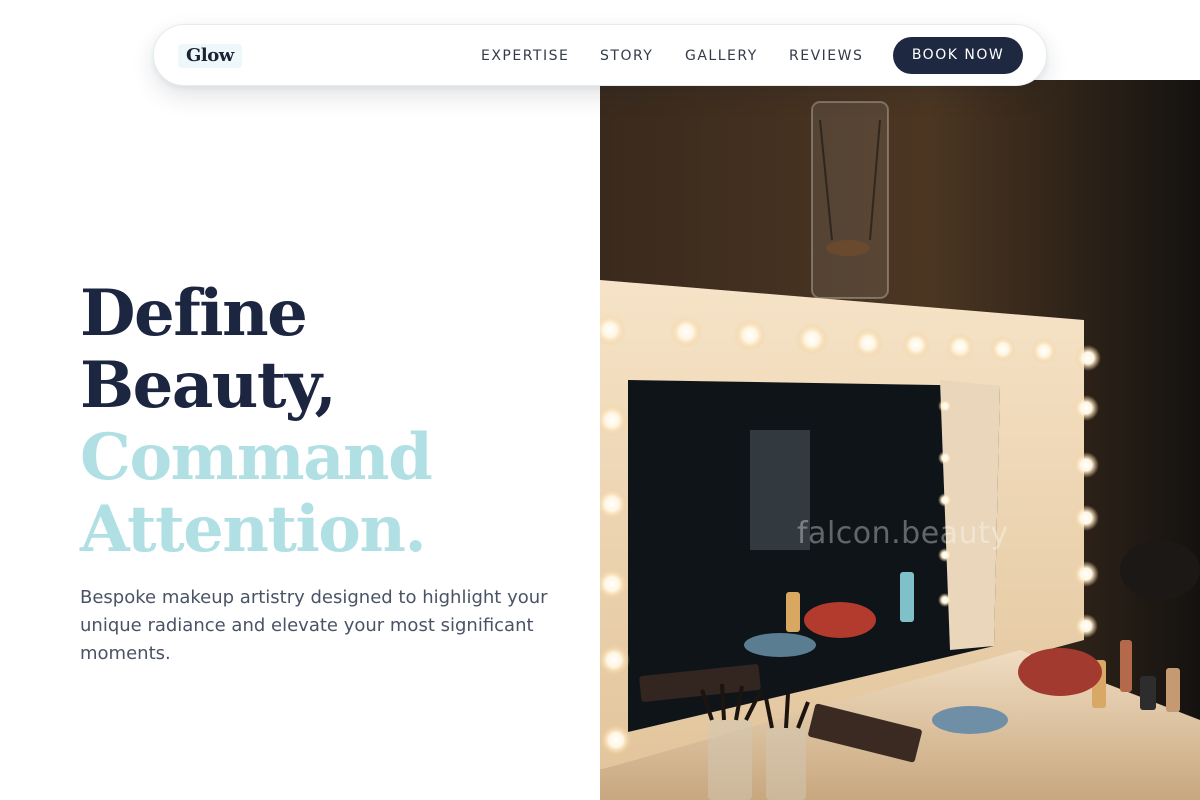 The image size is (1200, 800). I want to click on nav-link-expertise: EXPERTISE, so click(525, 56).